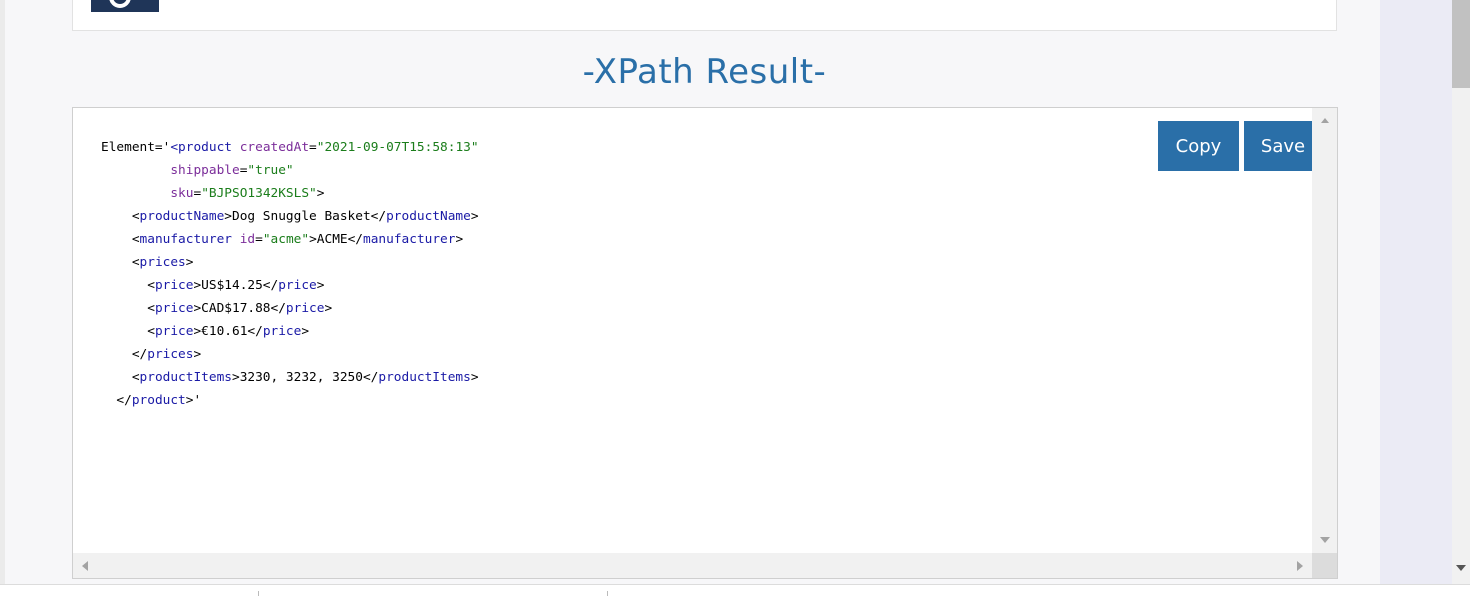 The width and height of the screenshot is (1470, 596). I want to click on code-token: >ACME</, so click(336, 239).